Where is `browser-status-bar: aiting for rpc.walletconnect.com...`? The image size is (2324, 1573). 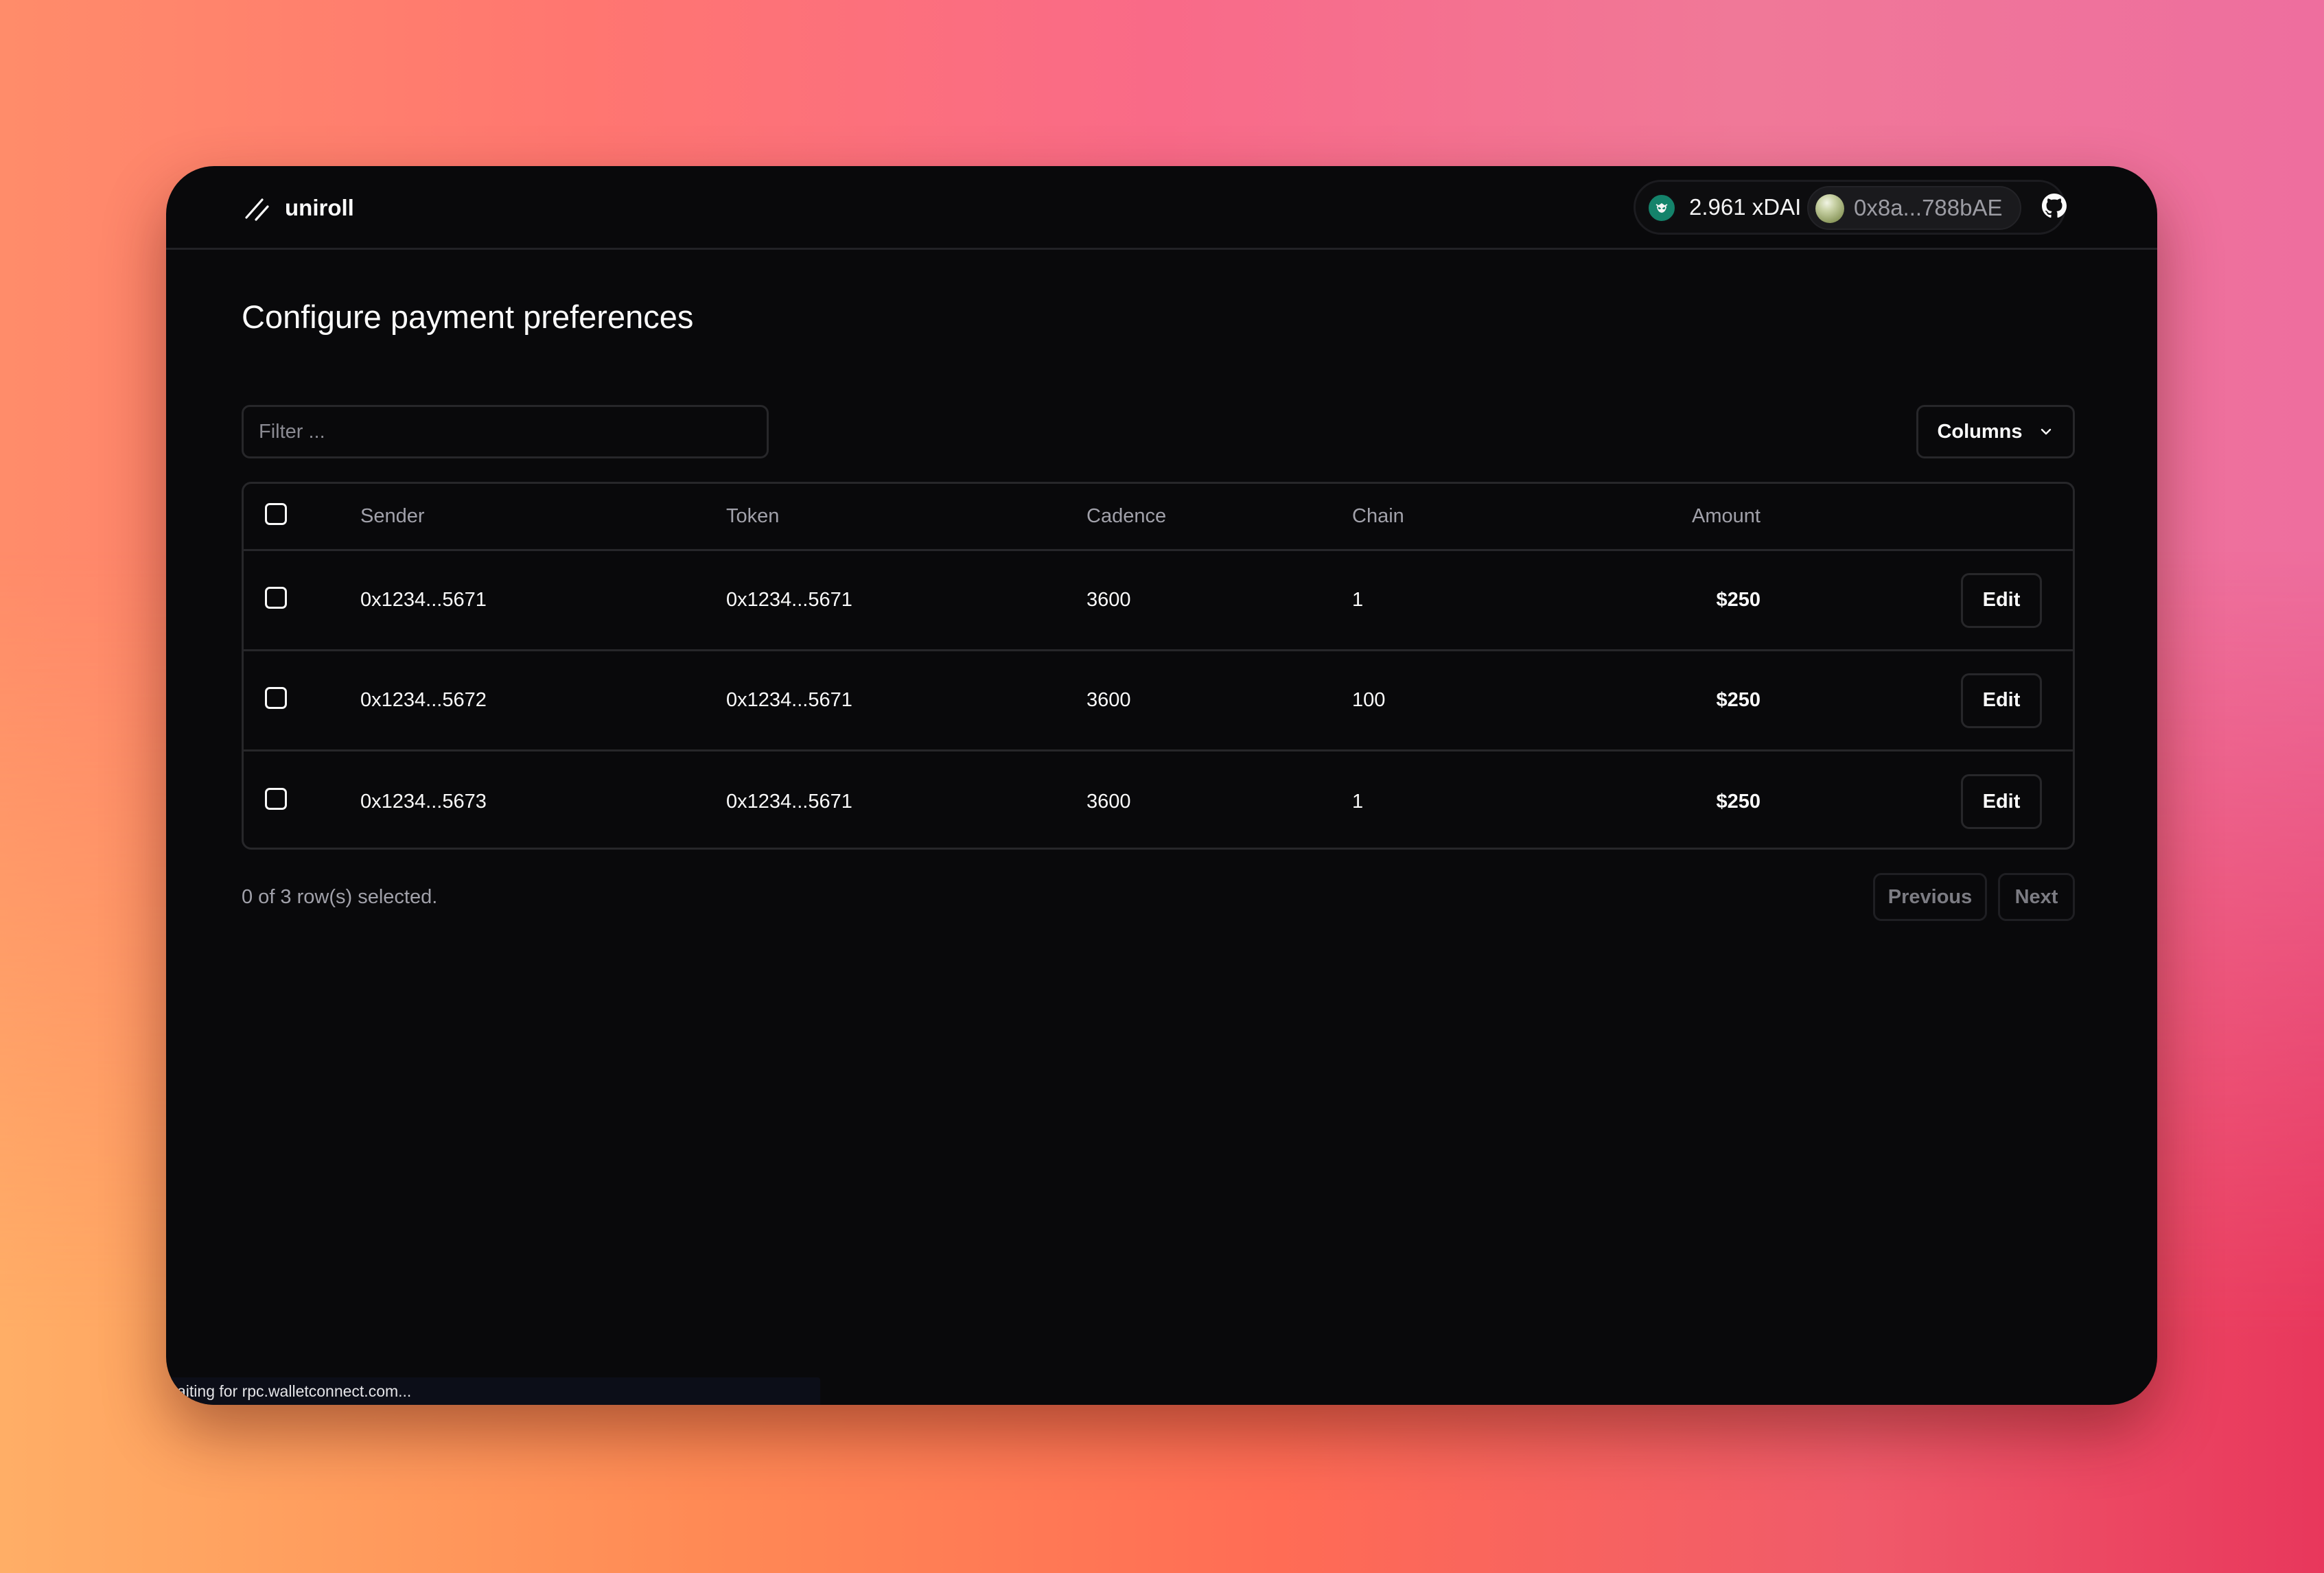 browser-status-bar: aiting for rpc.walletconnect.com... is located at coordinates (493, 1391).